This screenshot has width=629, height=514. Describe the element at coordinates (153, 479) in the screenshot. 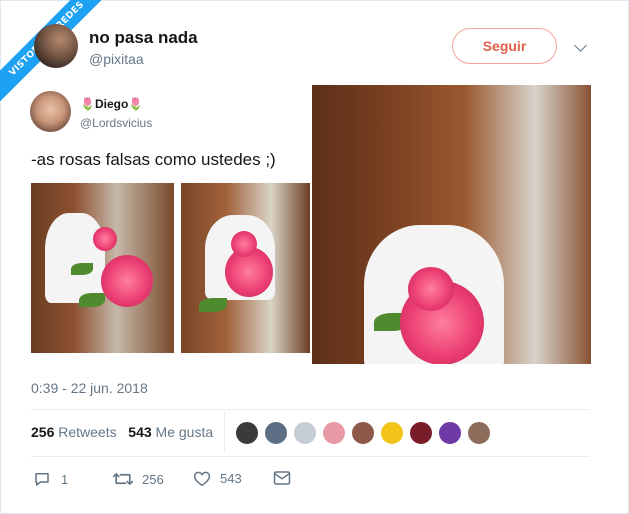

I see `retweet-count: 256` at that location.